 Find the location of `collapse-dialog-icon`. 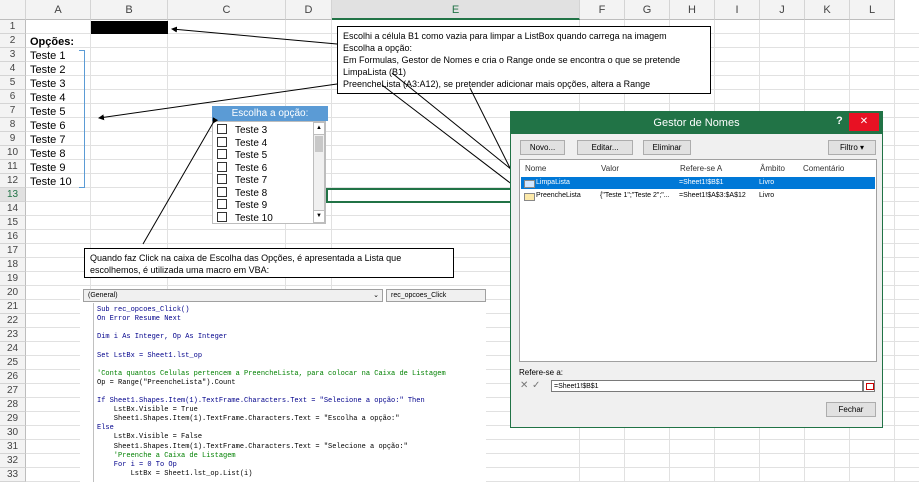

collapse-dialog-icon is located at coordinates (869, 386).